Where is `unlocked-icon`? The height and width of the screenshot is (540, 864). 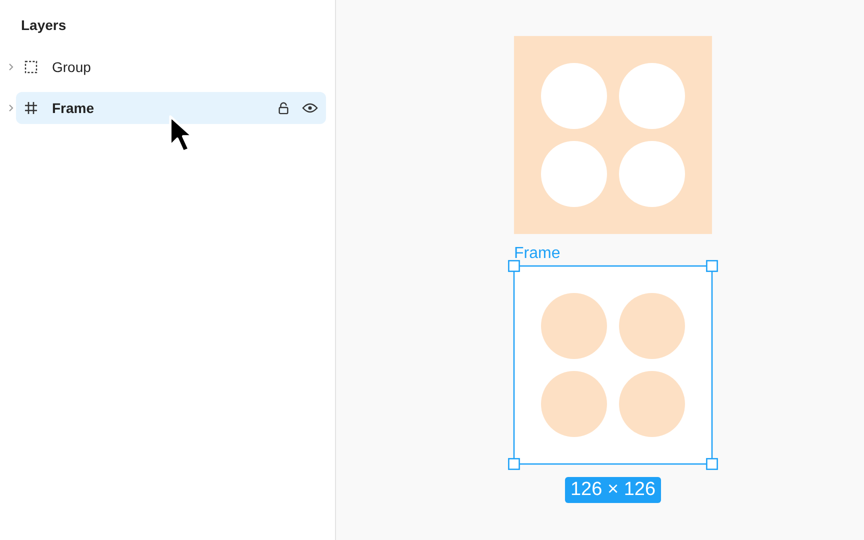 unlocked-icon is located at coordinates (283, 108).